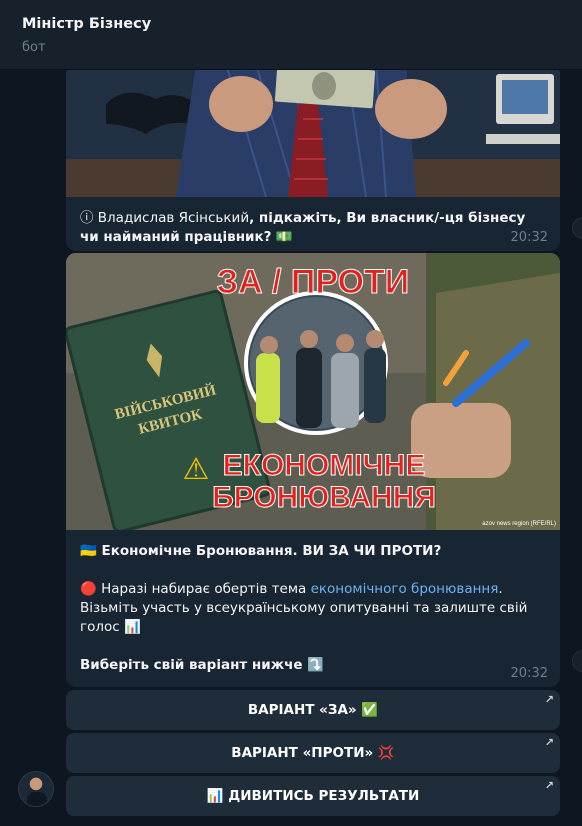 Image resolution: width=582 pixels, height=826 pixels. What do you see at coordinates (36, 789) in the screenshot?
I see `bot-avatar-icon` at bounding box center [36, 789].